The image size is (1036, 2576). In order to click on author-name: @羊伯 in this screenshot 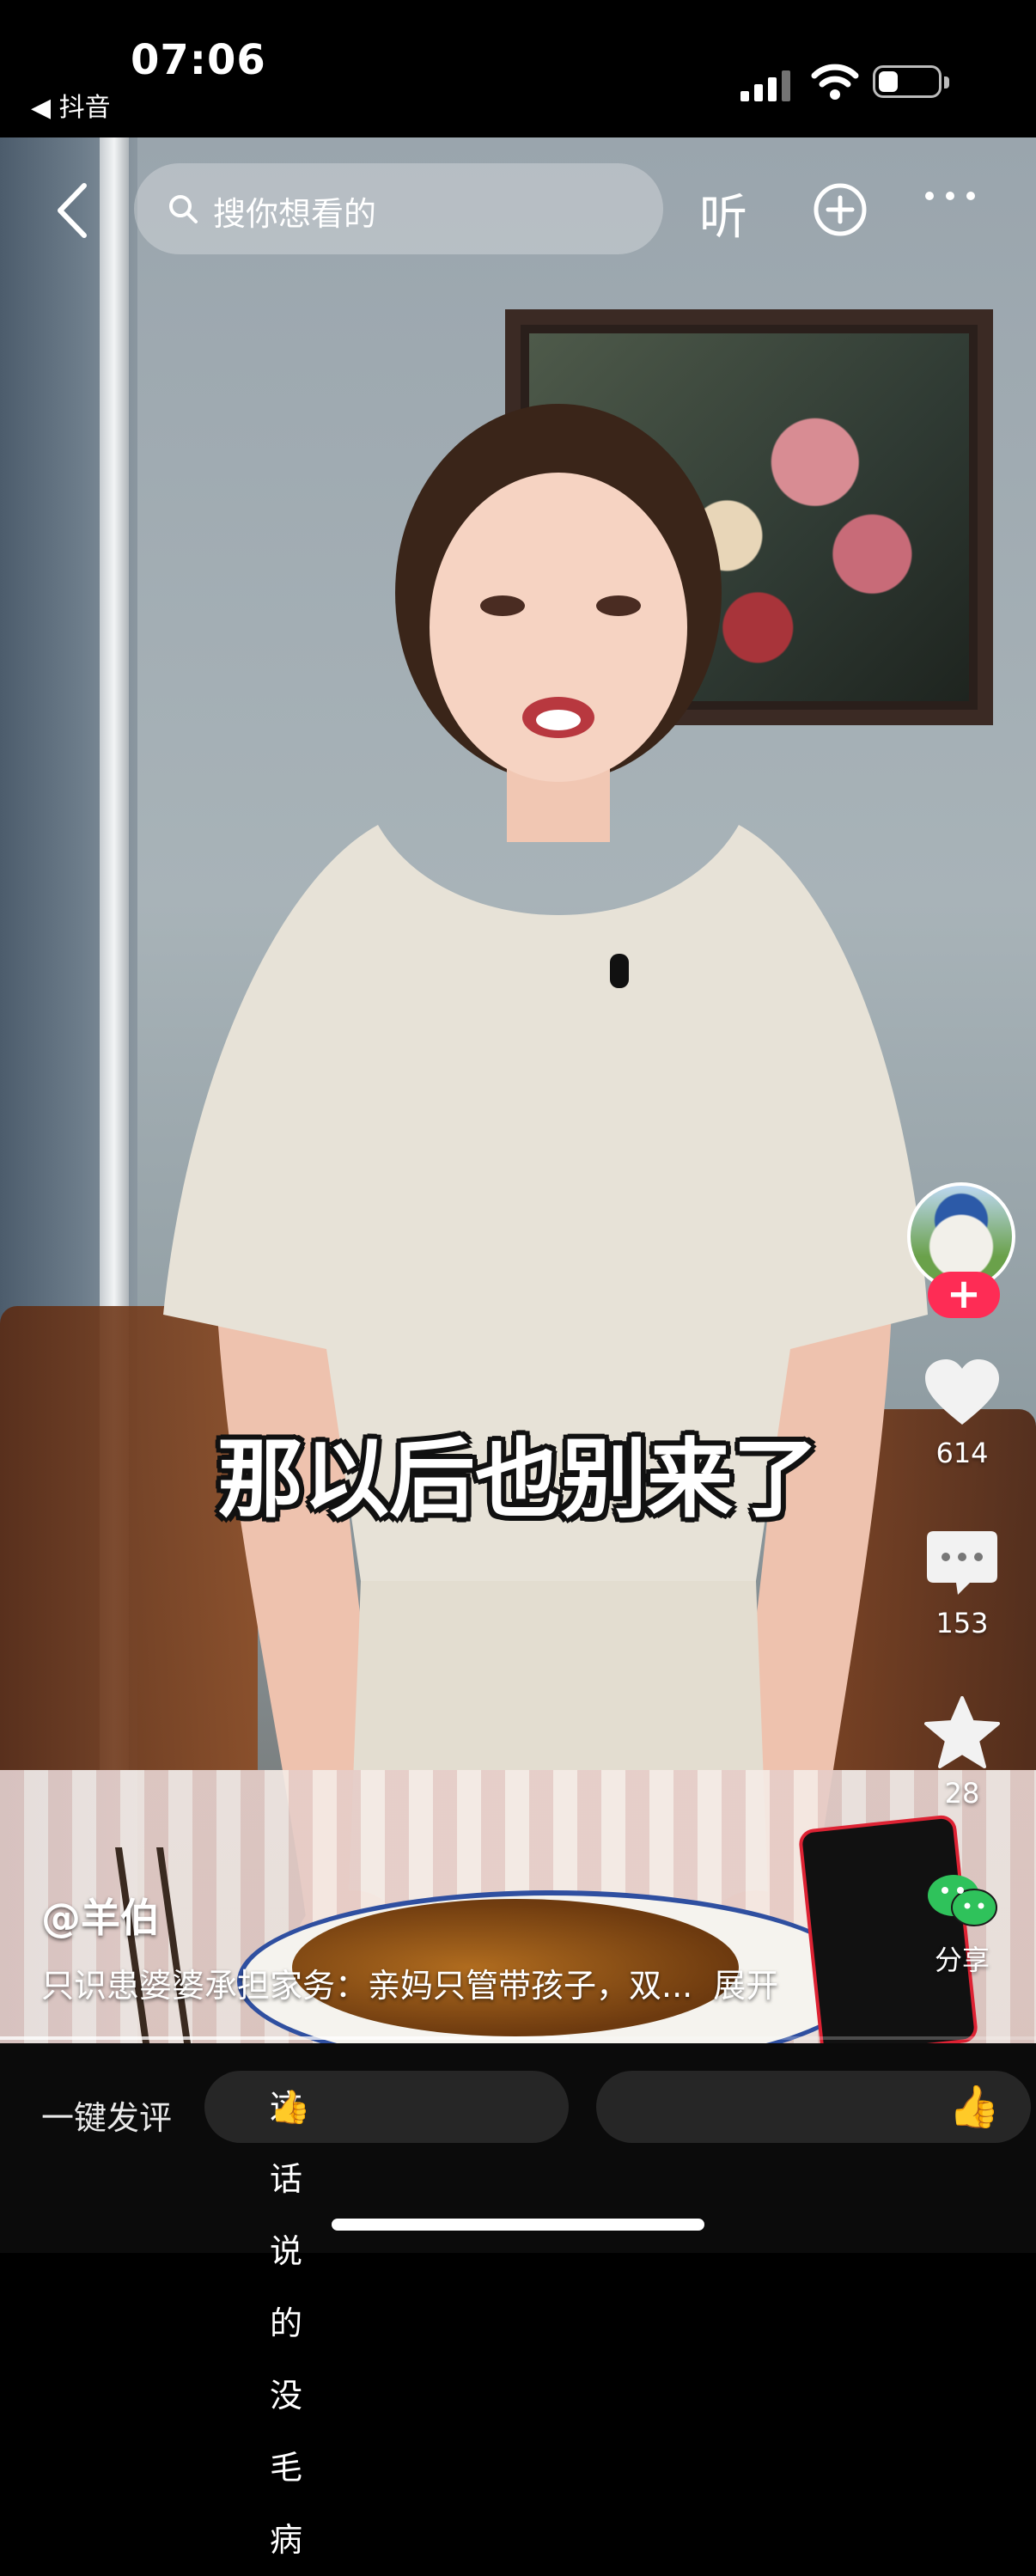, I will do `click(100, 1915)`.